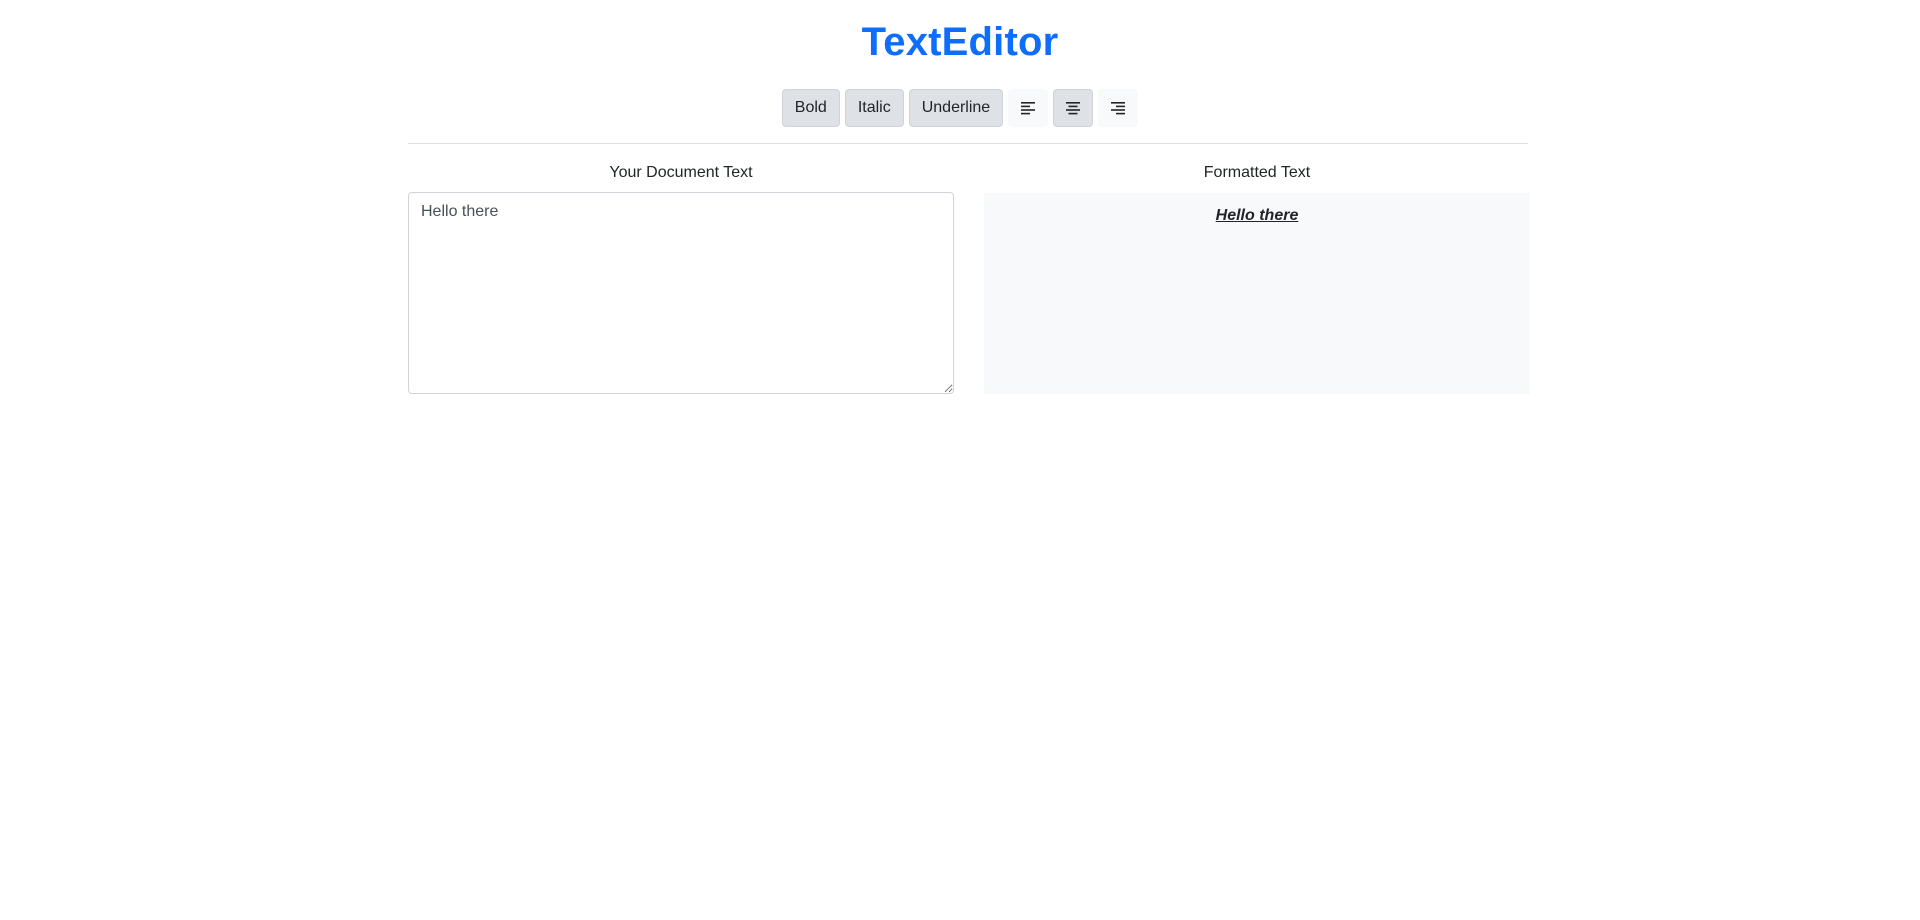  I want to click on align-left-button, so click(1028, 108).